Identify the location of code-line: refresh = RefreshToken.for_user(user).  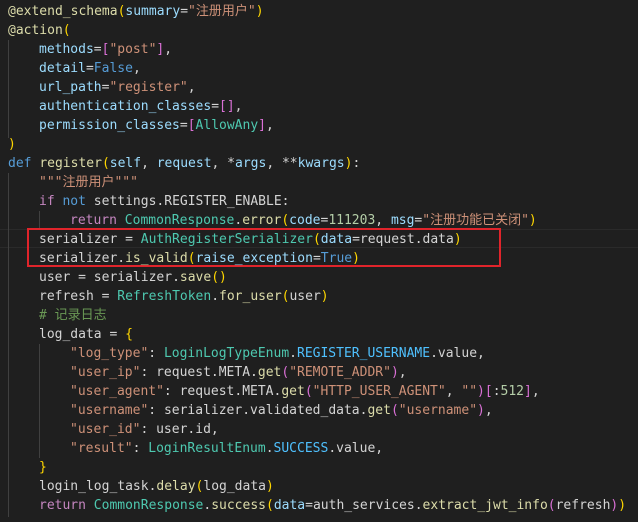
(319, 296).